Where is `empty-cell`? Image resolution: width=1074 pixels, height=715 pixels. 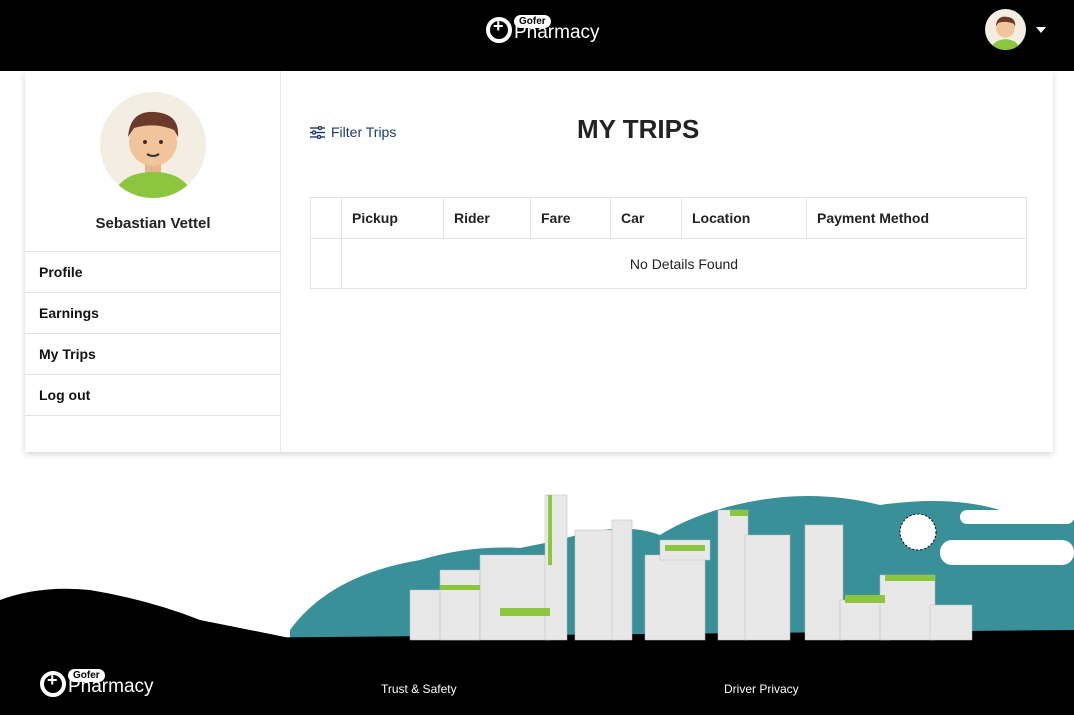
empty-cell is located at coordinates (326, 263).